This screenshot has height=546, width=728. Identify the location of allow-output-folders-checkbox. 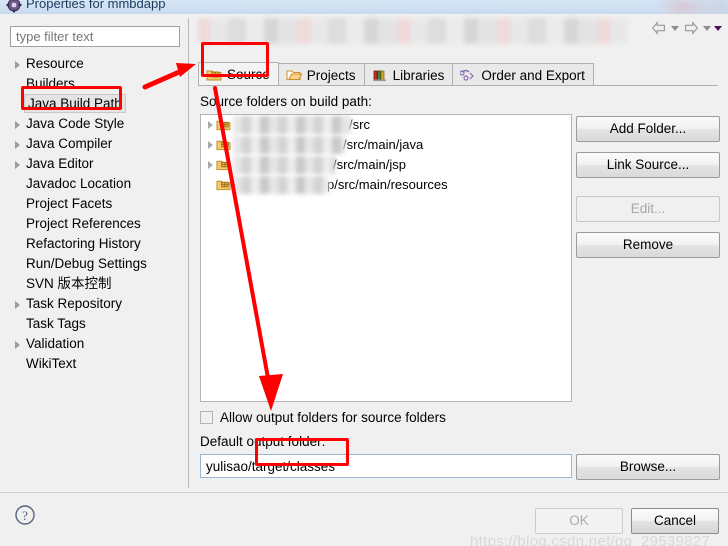
(206, 417).